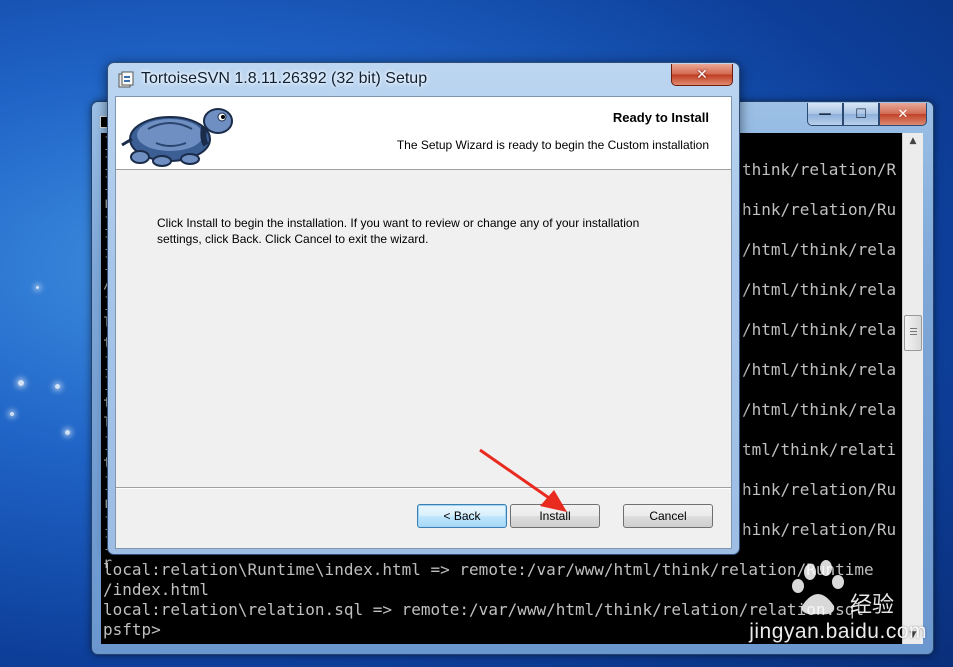  What do you see at coordinates (825, 114) in the screenshot?
I see `minimize-button: —` at bounding box center [825, 114].